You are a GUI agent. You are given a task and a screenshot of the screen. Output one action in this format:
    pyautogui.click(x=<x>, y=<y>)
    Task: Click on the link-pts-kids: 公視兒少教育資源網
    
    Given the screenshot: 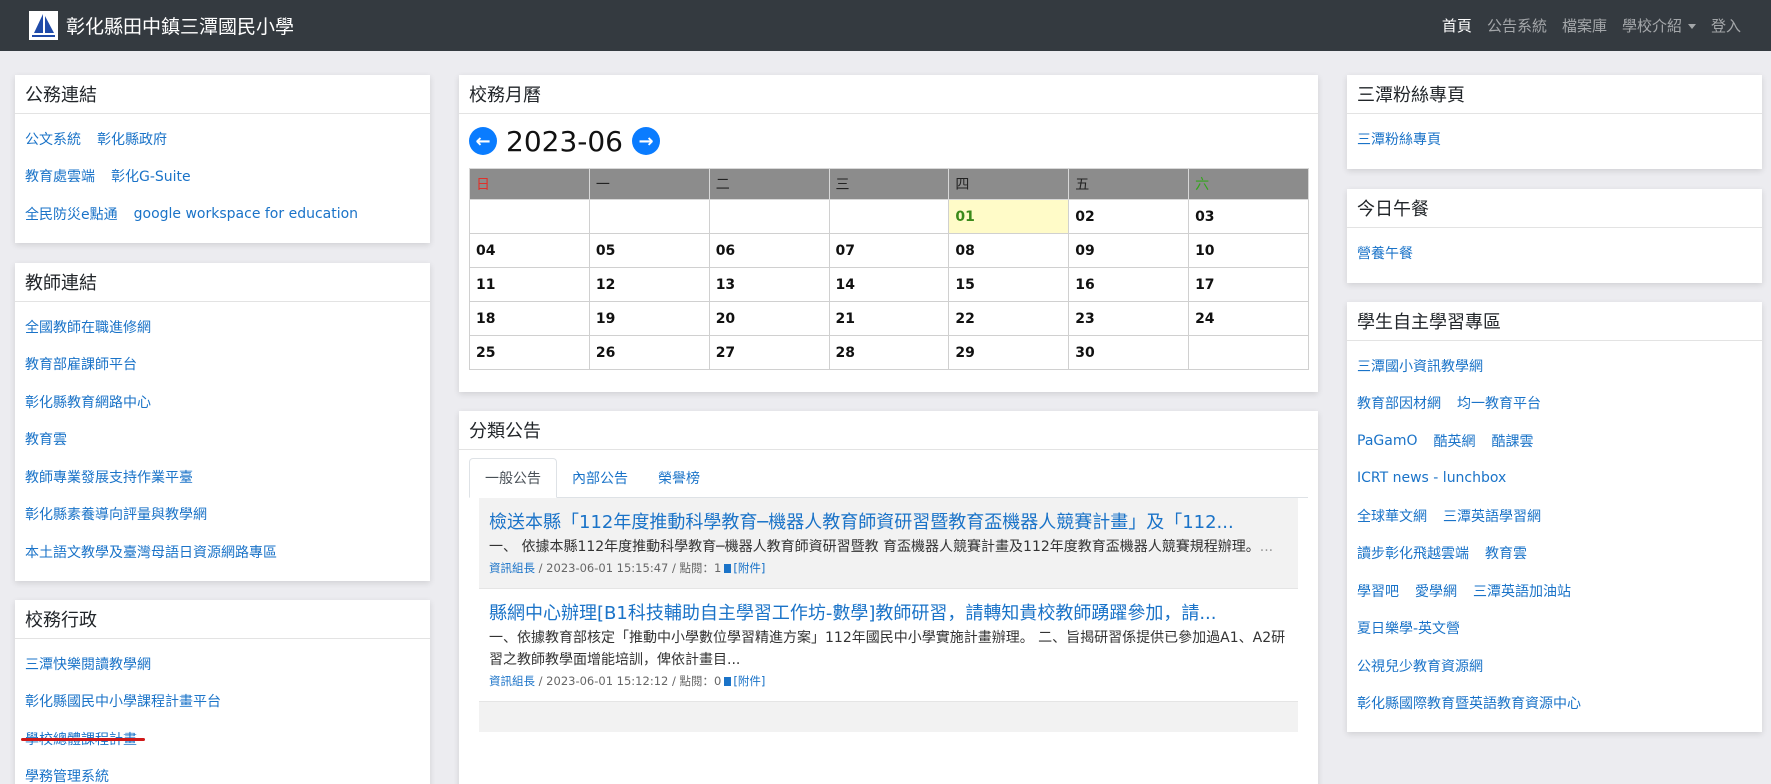 What is the action you would take?
    pyautogui.click(x=1420, y=666)
    